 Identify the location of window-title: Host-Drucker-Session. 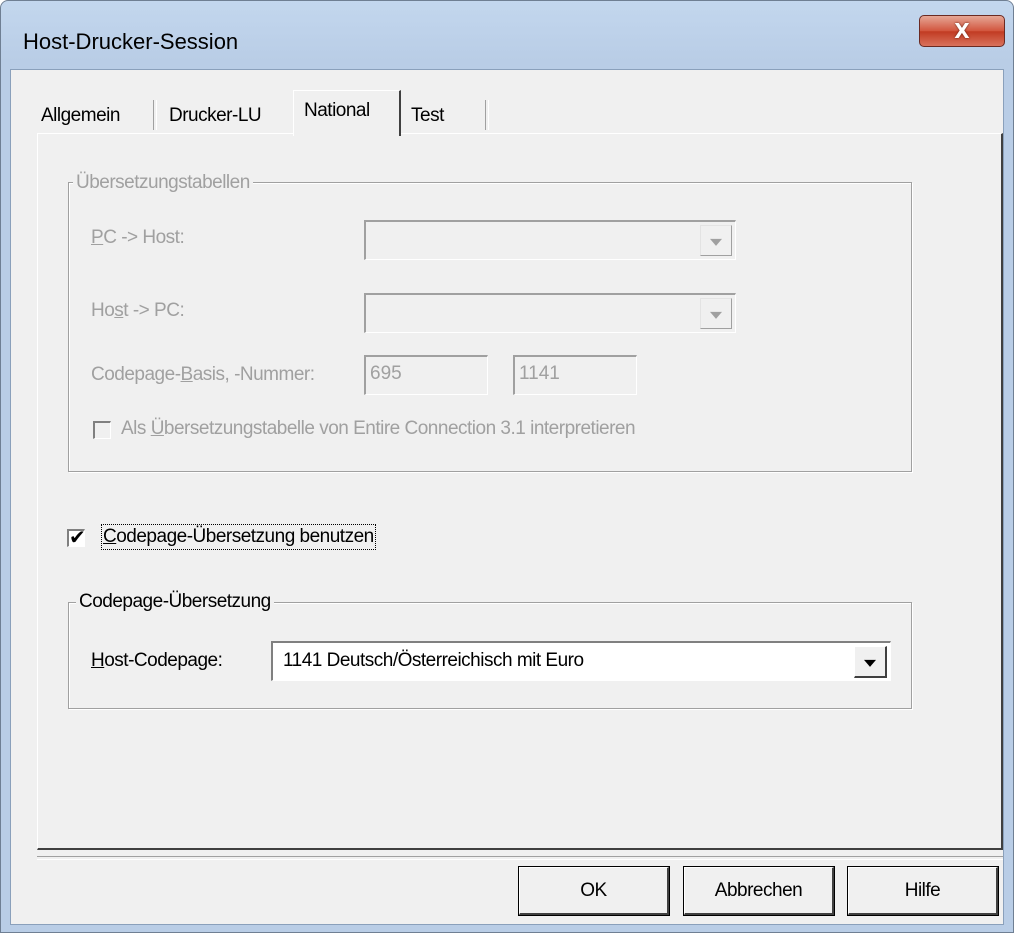
(131, 41).